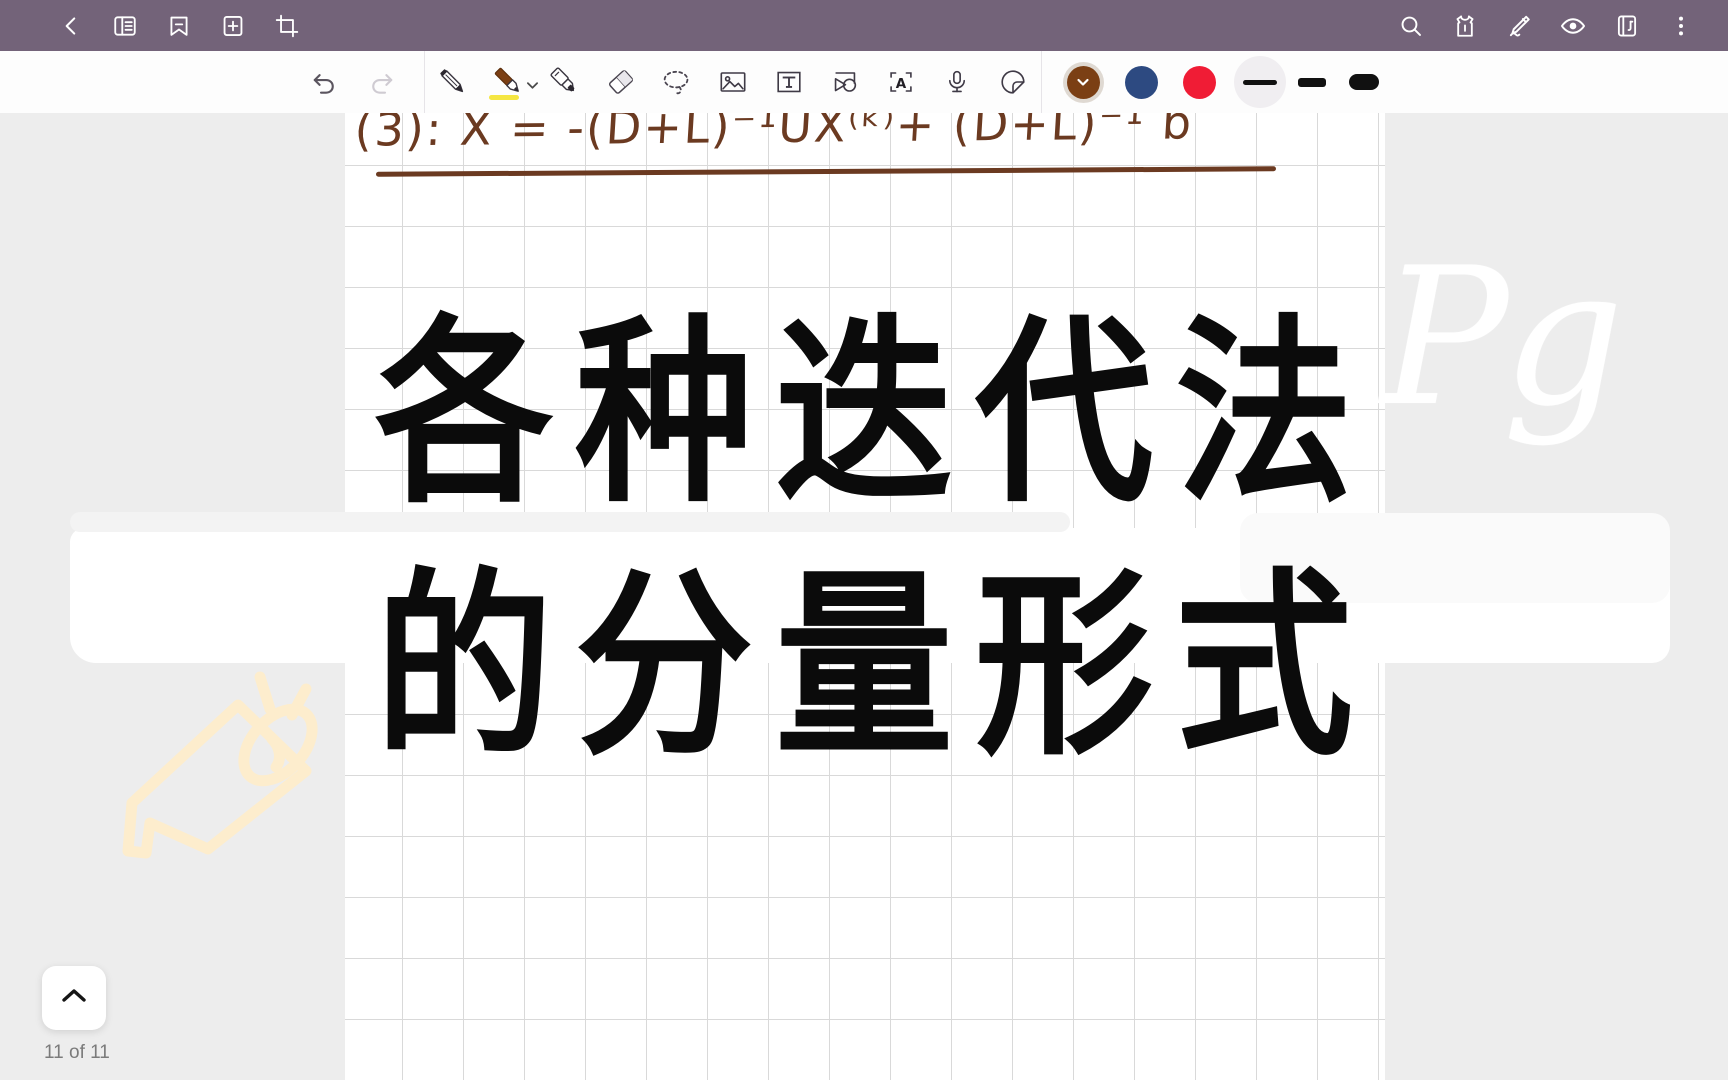  What do you see at coordinates (789, 82) in the screenshot?
I see `text-box-tool` at bounding box center [789, 82].